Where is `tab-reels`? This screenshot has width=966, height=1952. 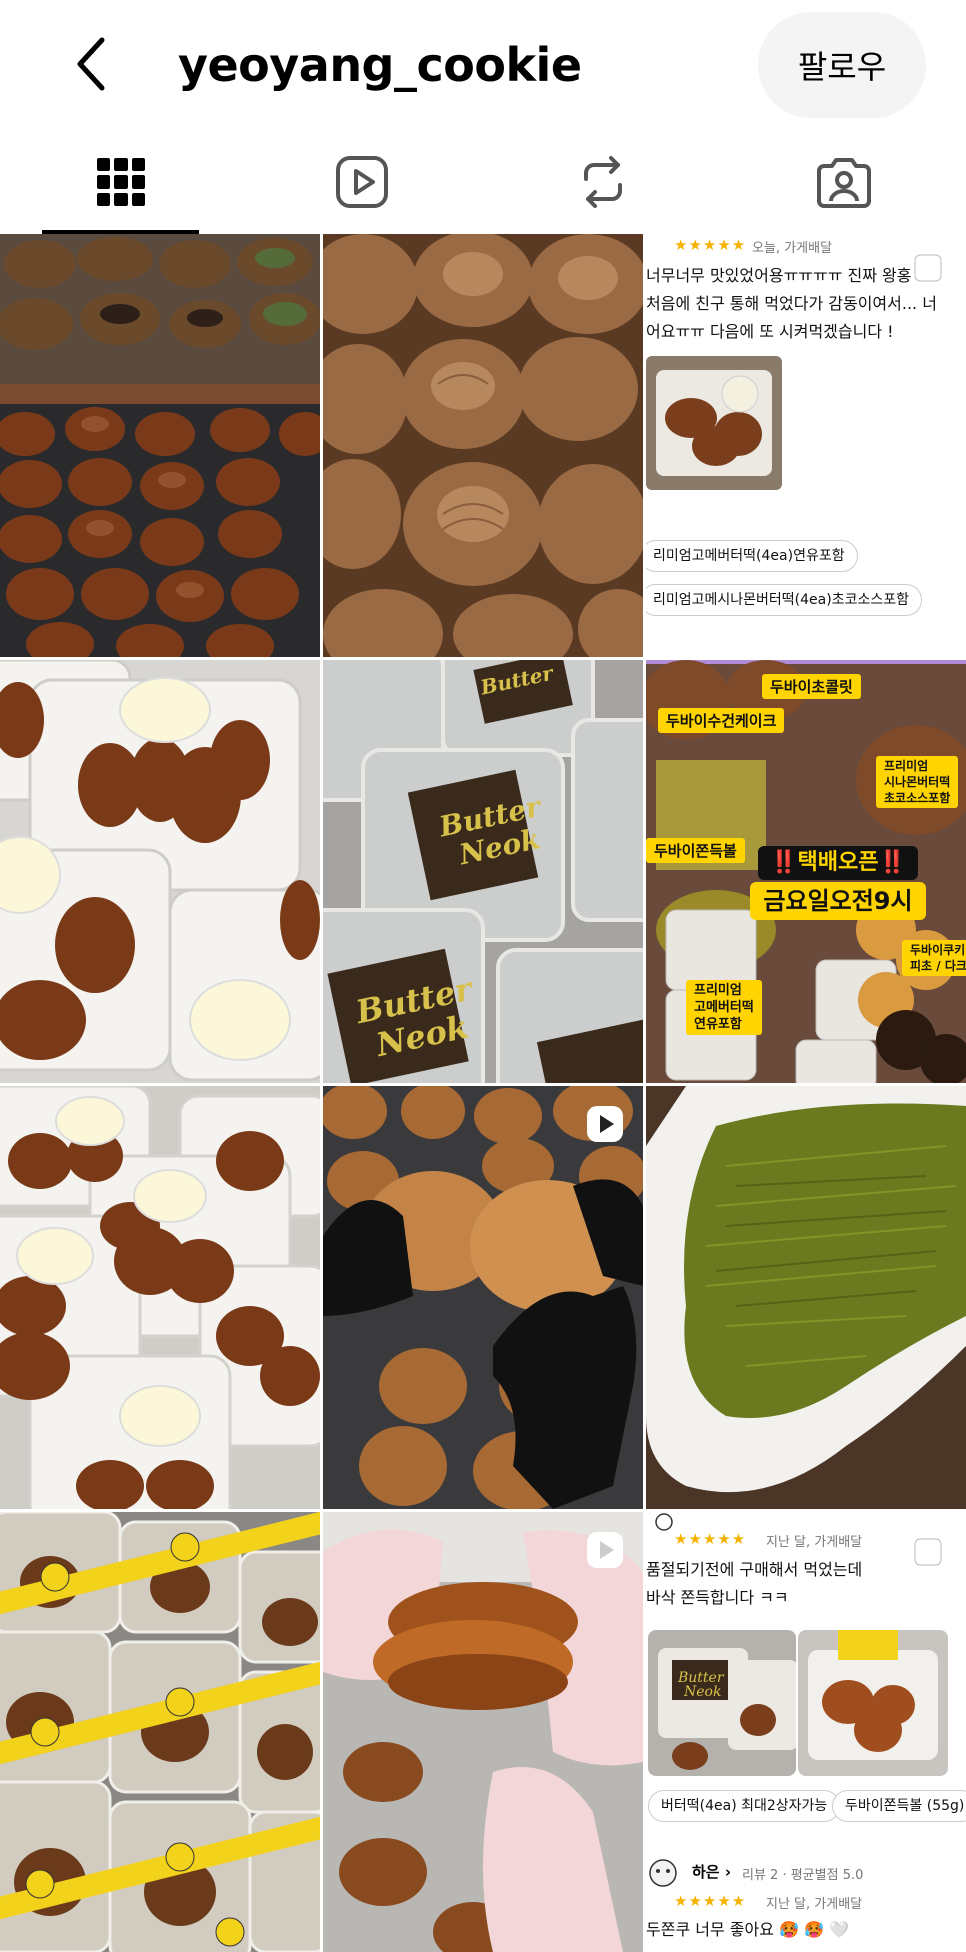
tab-reels is located at coordinates (361, 182).